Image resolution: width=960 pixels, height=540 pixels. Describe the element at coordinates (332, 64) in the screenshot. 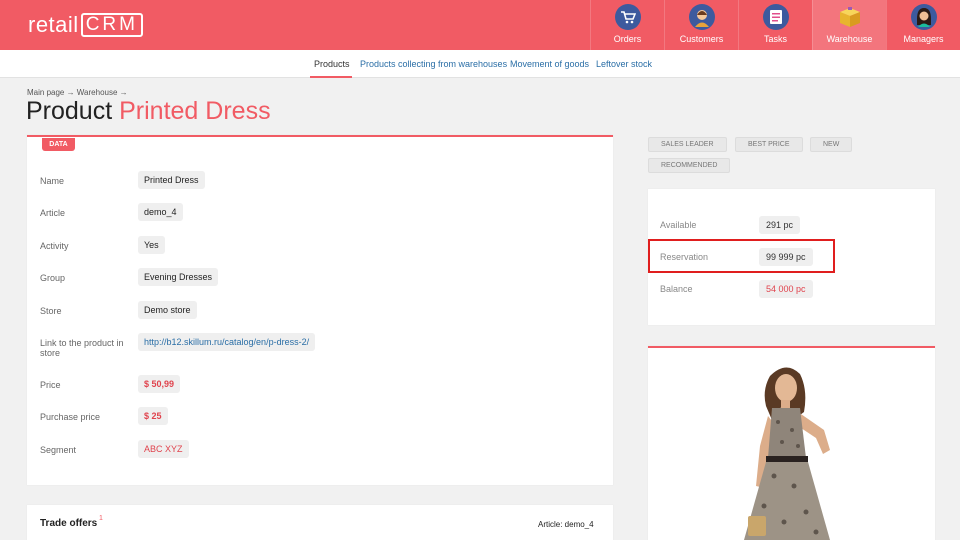

I see `subnav-products: Products` at that location.